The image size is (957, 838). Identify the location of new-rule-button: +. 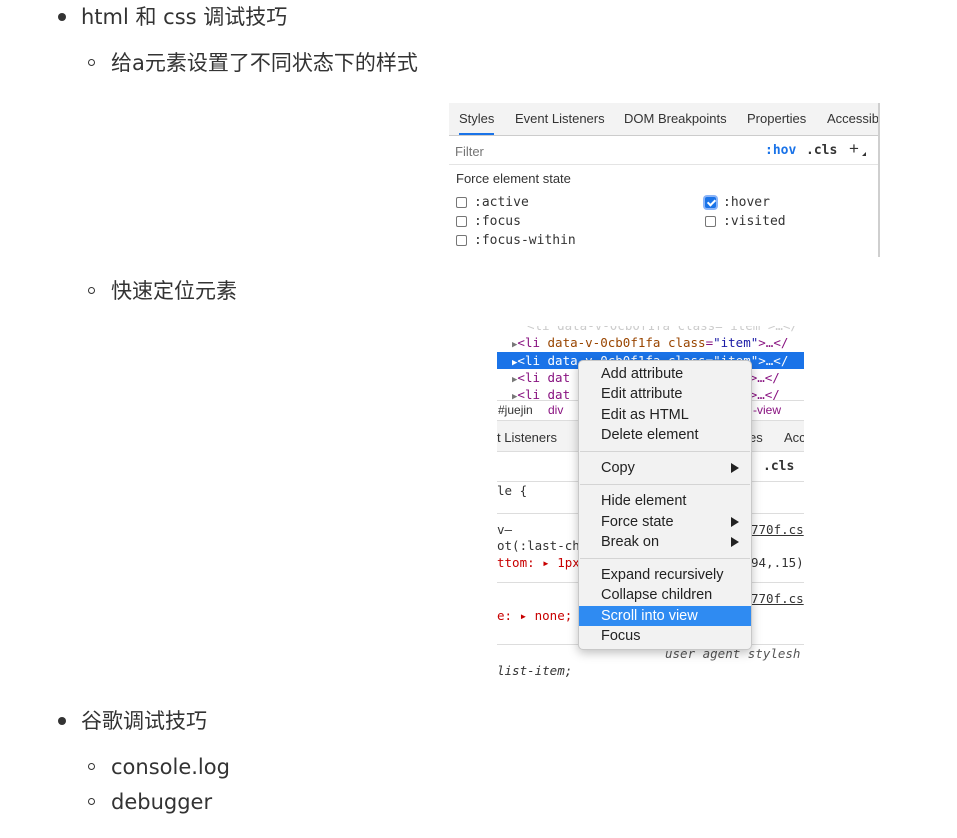
(854, 149).